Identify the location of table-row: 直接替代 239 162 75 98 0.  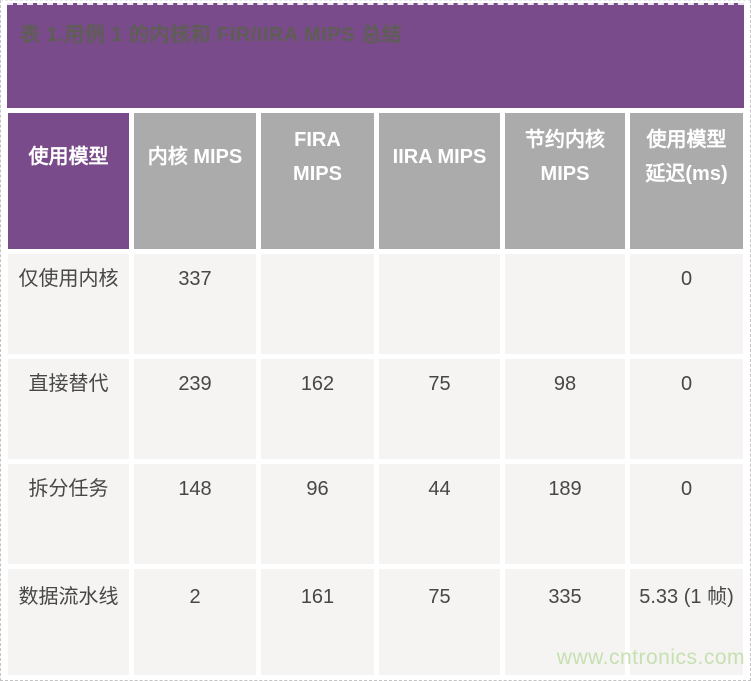
(375, 409).